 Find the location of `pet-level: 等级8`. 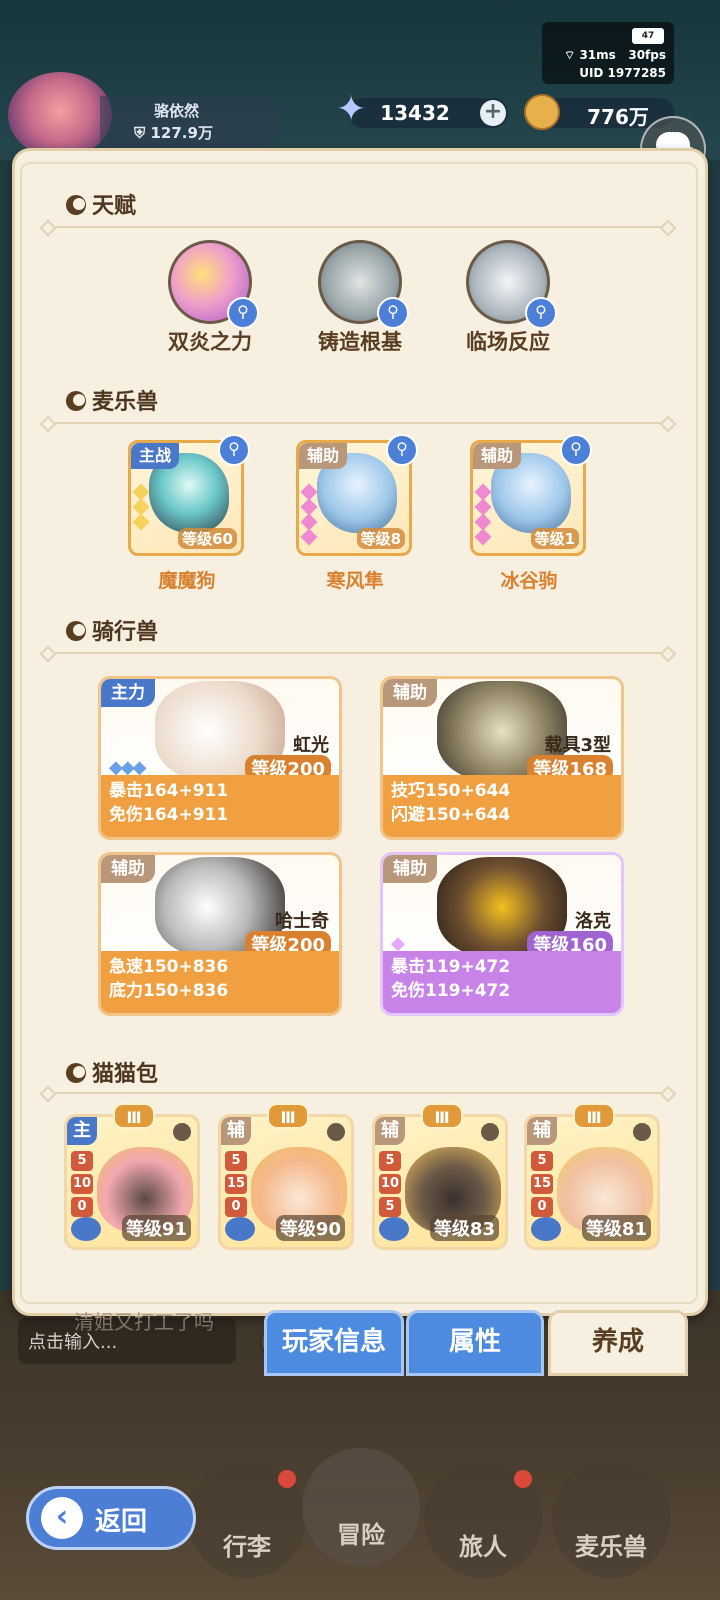

pet-level: 等级8 is located at coordinates (380, 538).